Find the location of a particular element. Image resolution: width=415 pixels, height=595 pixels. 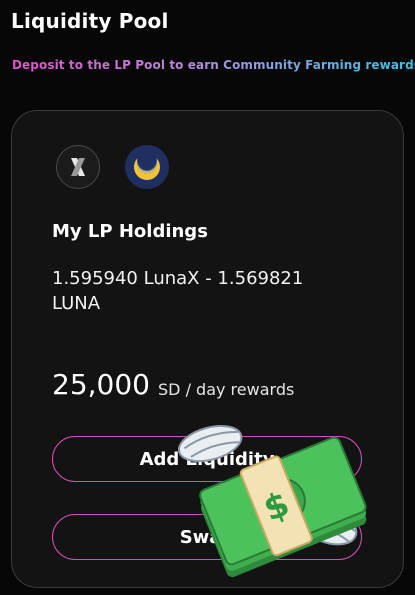

reward-amount: 25,000 is located at coordinates (101, 384).